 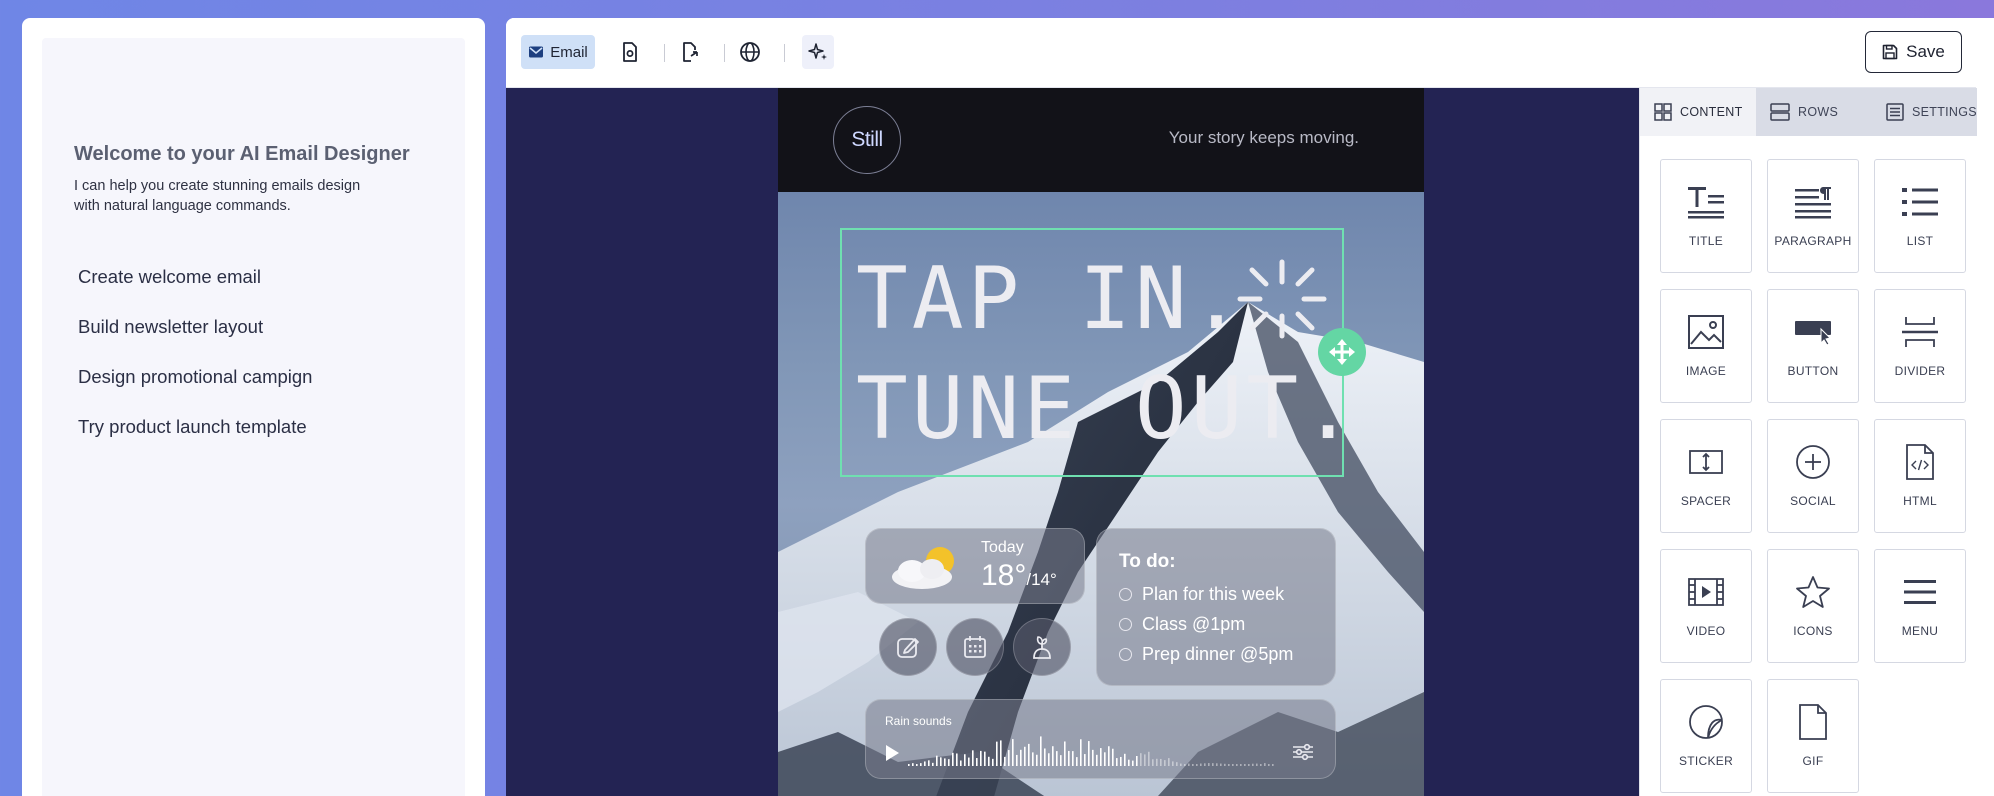 I want to click on block-sticker: STICKER, so click(x=1706, y=736).